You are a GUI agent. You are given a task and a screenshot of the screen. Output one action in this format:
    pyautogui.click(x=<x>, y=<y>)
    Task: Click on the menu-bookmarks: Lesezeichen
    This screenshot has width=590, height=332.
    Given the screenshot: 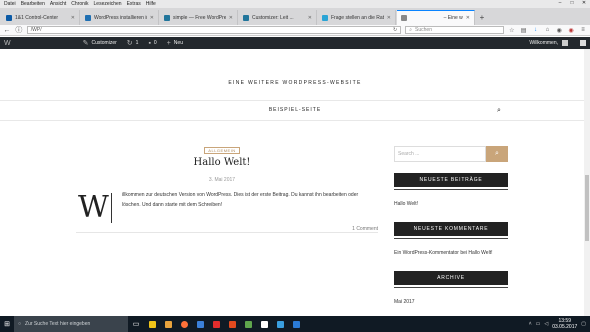 What is the action you would take?
    pyautogui.click(x=108, y=4)
    